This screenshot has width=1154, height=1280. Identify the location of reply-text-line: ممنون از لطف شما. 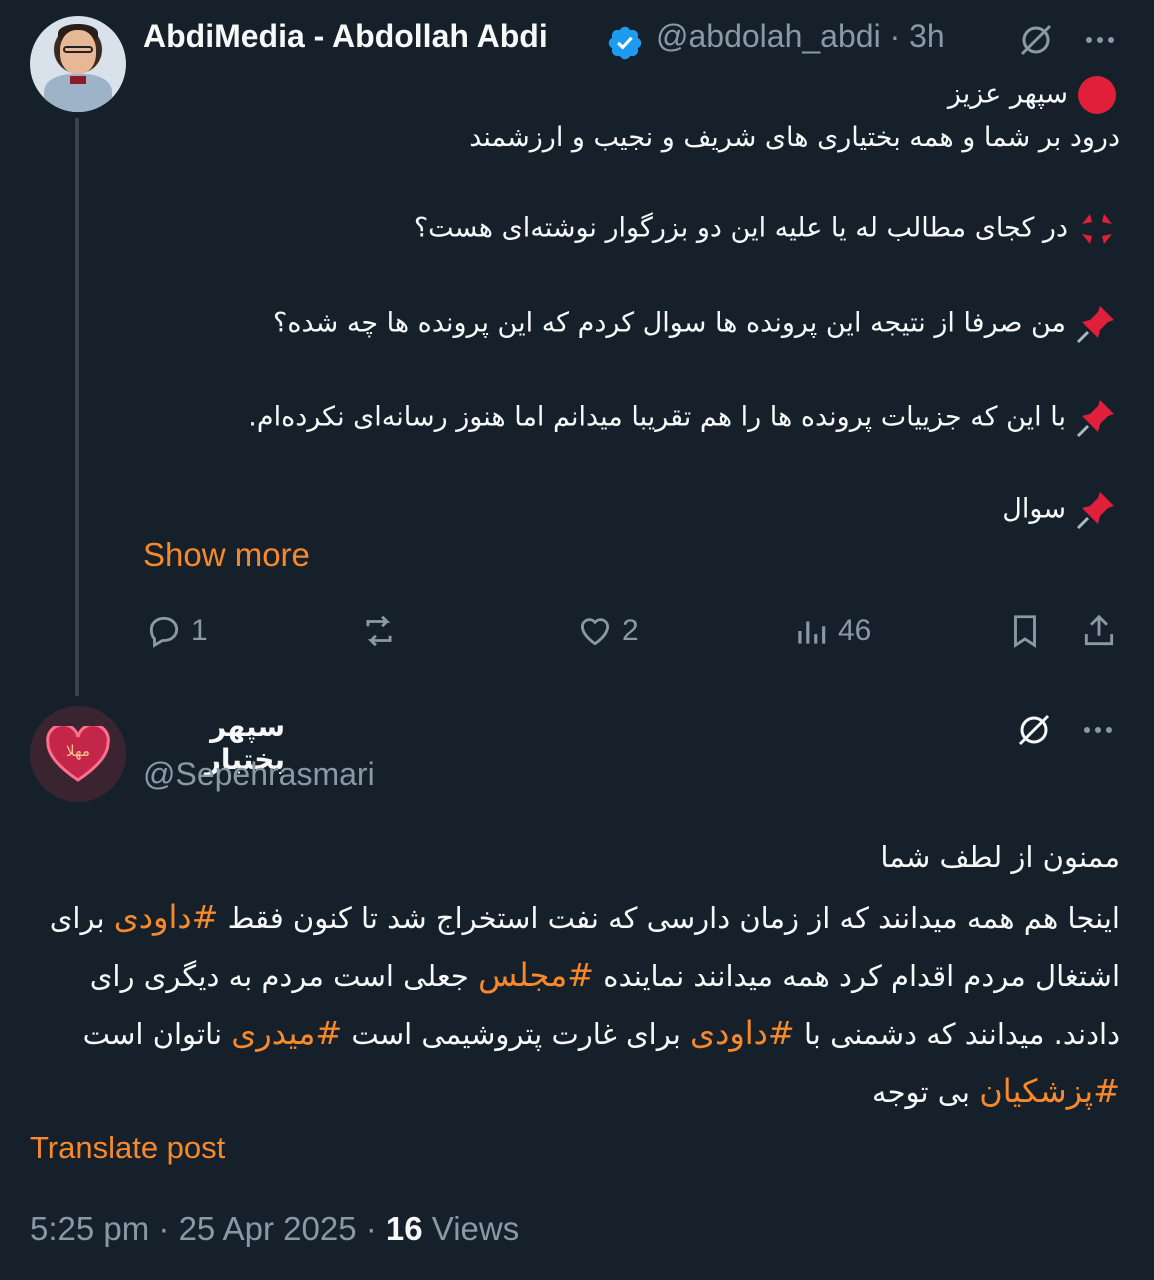
(1000, 857).